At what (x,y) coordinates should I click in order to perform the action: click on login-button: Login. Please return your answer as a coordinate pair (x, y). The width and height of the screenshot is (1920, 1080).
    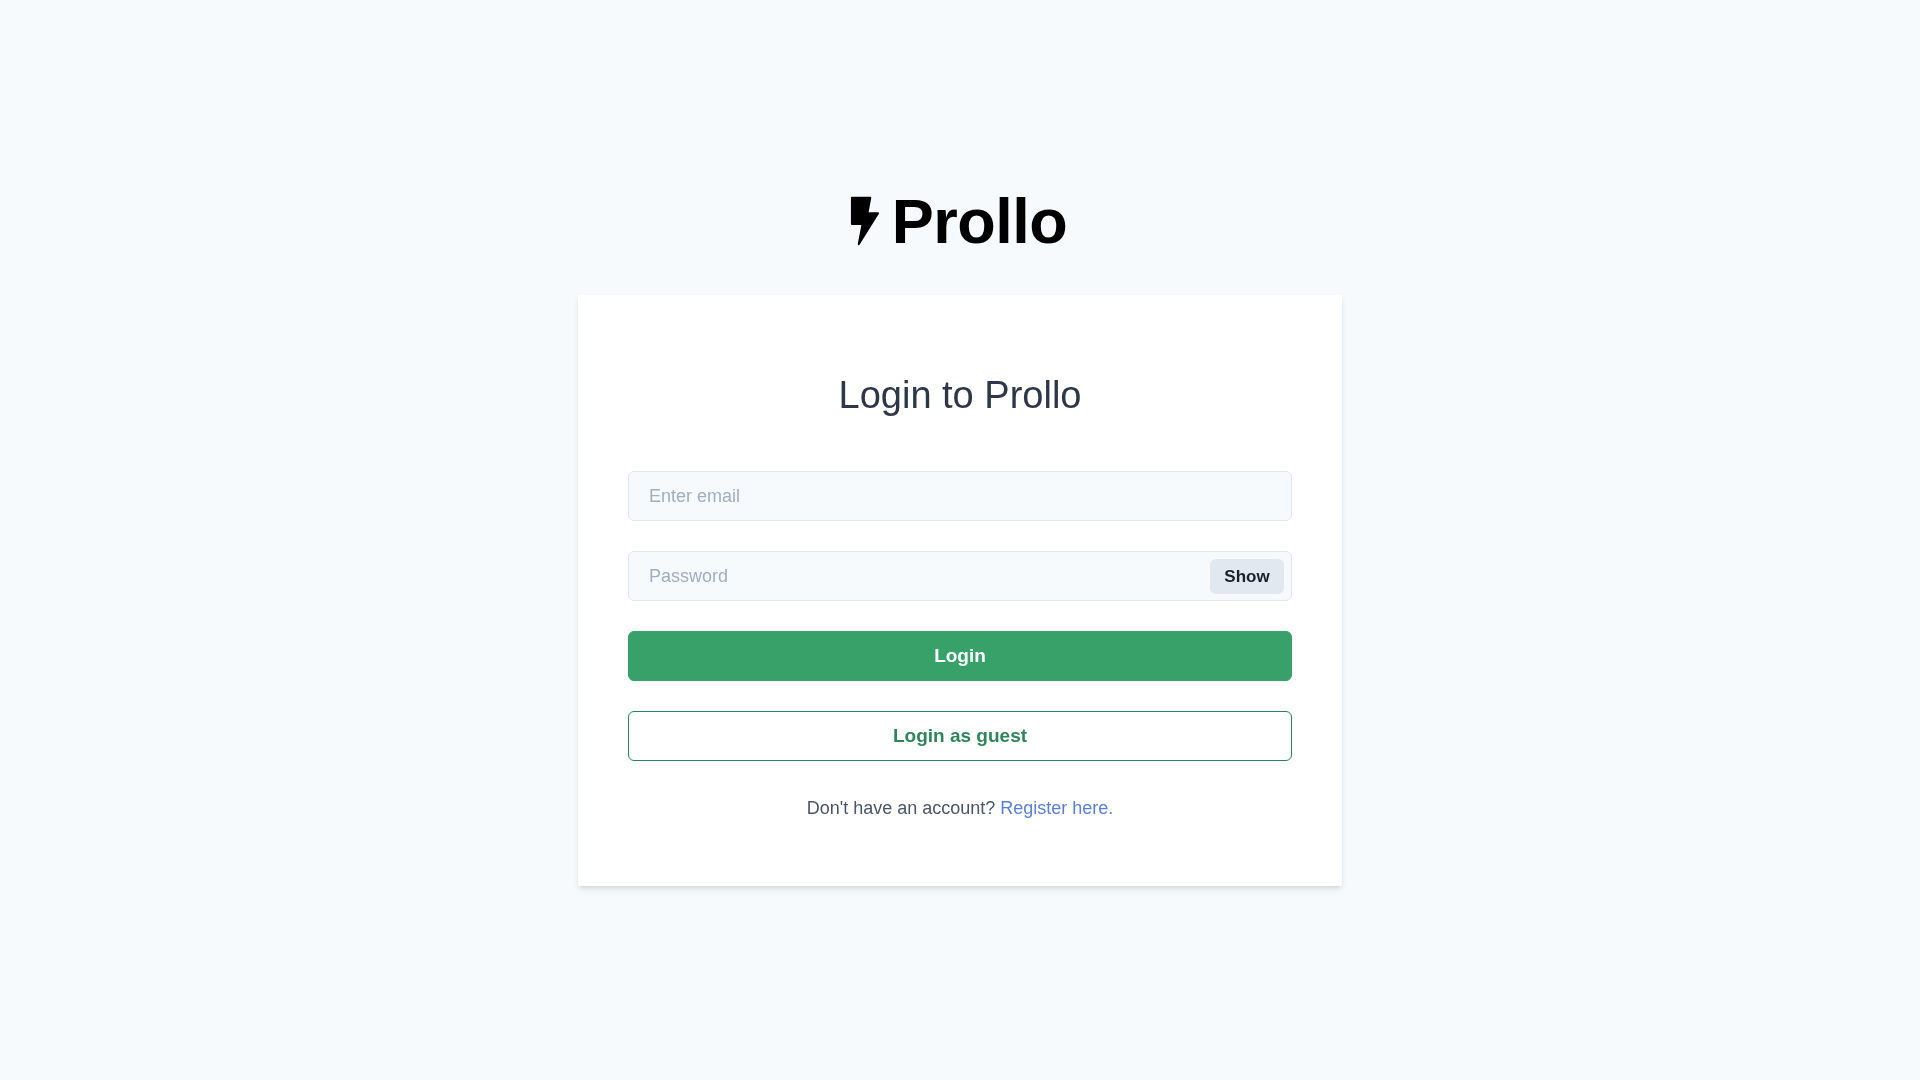
    Looking at the image, I should click on (960, 656).